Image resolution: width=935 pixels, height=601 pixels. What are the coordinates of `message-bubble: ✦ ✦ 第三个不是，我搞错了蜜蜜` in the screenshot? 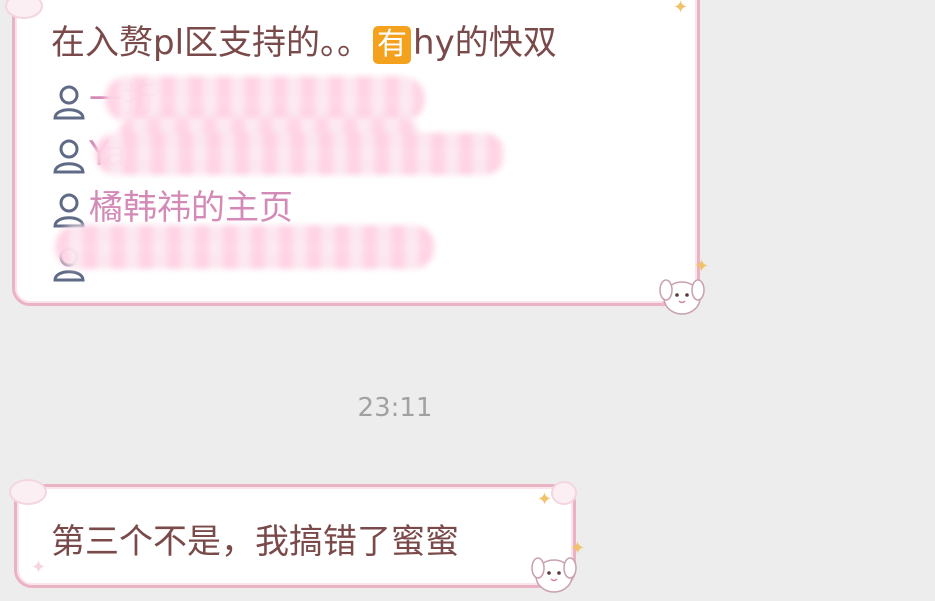 It's located at (293, 533).